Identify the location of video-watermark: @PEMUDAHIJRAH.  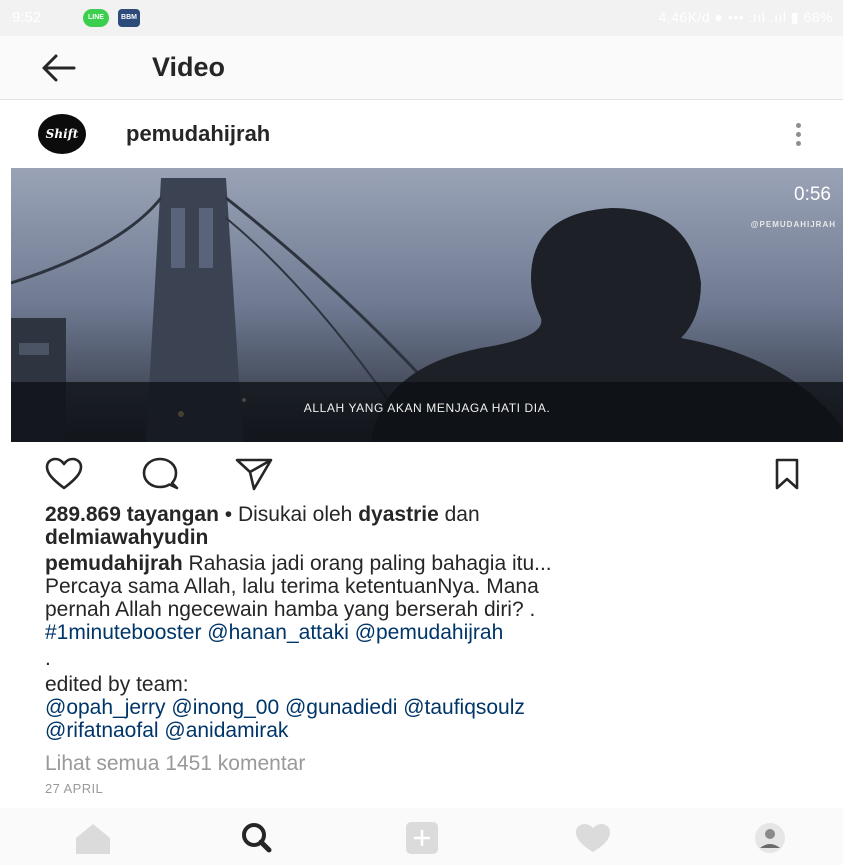
(793, 224).